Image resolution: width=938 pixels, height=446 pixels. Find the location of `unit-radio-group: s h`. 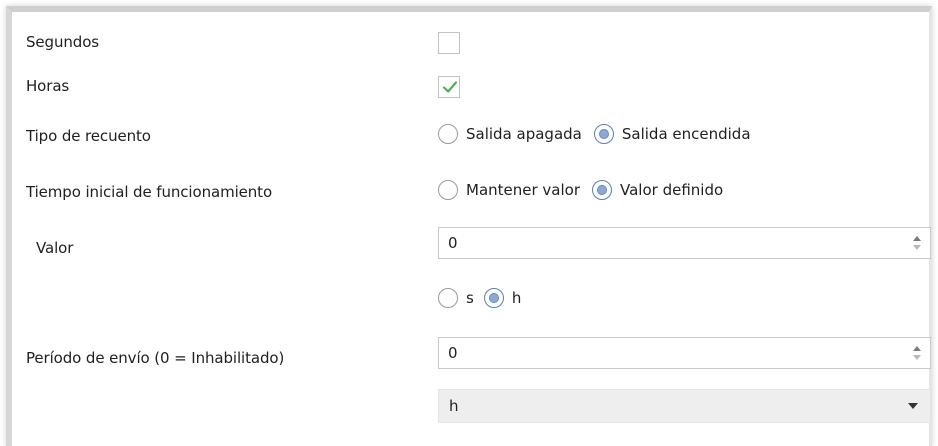

unit-radio-group: s h is located at coordinates (485, 298).